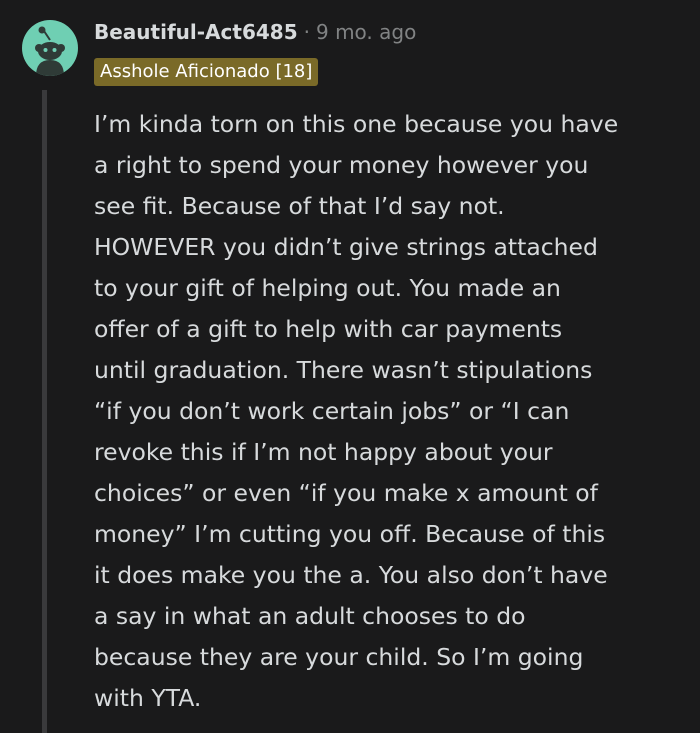 The height and width of the screenshot is (733, 700). I want to click on comment-timestamp: 9 mo. ago, so click(366, 32).